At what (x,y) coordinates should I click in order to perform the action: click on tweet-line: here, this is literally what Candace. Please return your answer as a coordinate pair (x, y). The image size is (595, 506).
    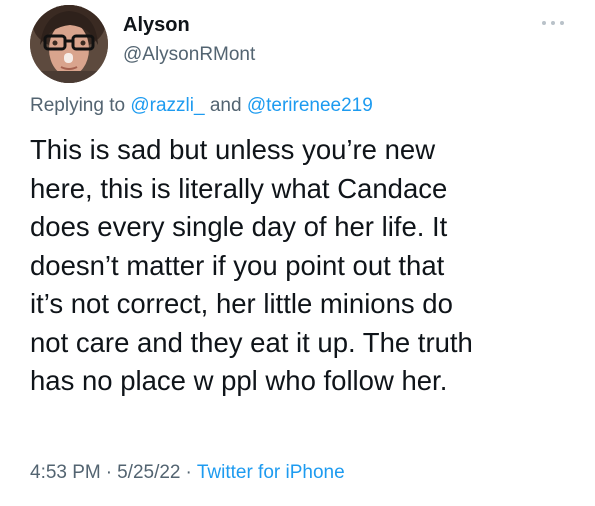
    Looking at the image, I should click on (239, 188).